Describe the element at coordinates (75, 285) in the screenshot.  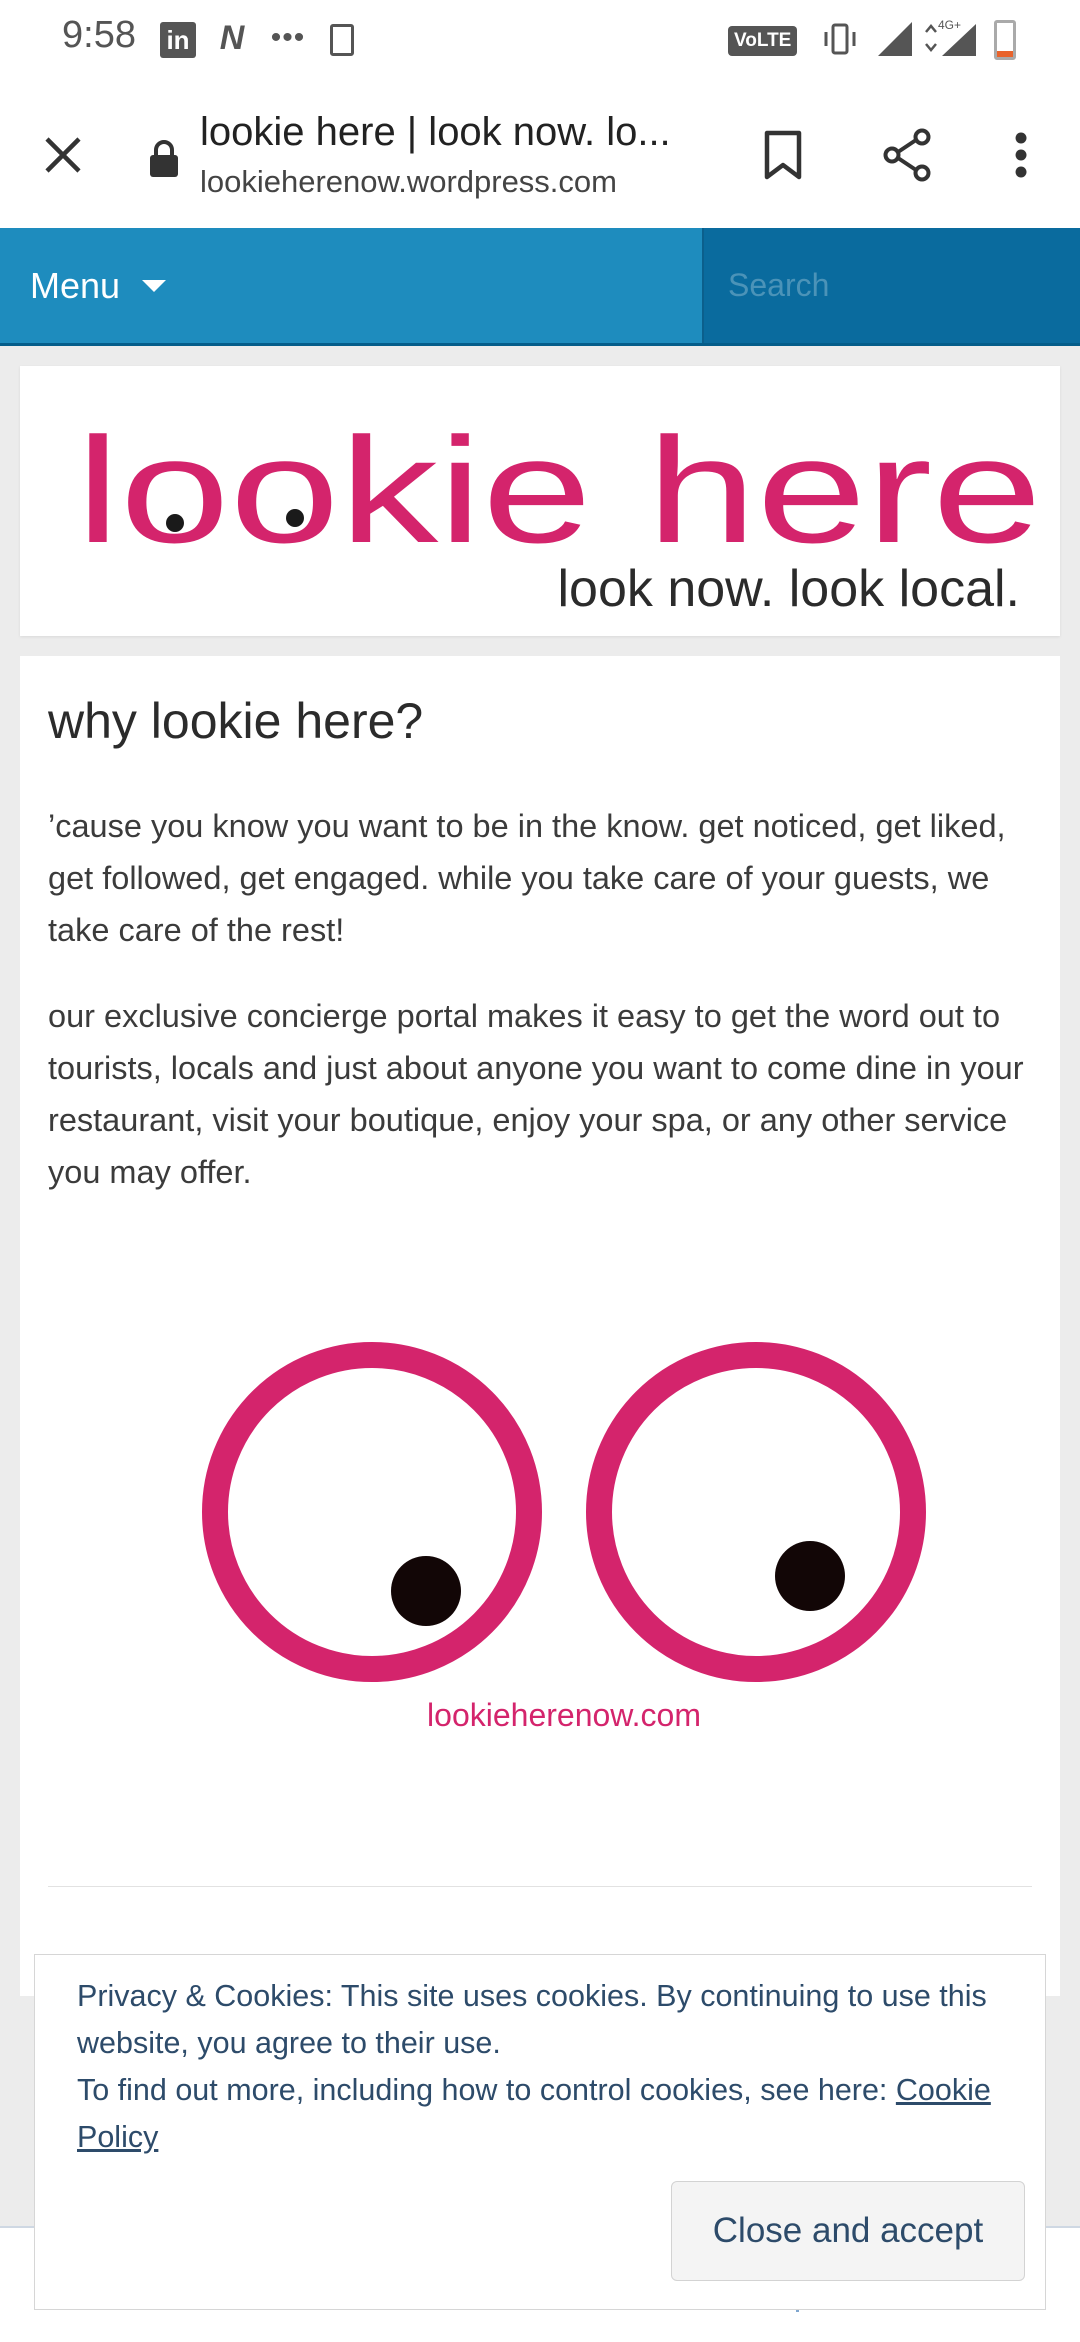
I see `menu-label: Menu` at that location.